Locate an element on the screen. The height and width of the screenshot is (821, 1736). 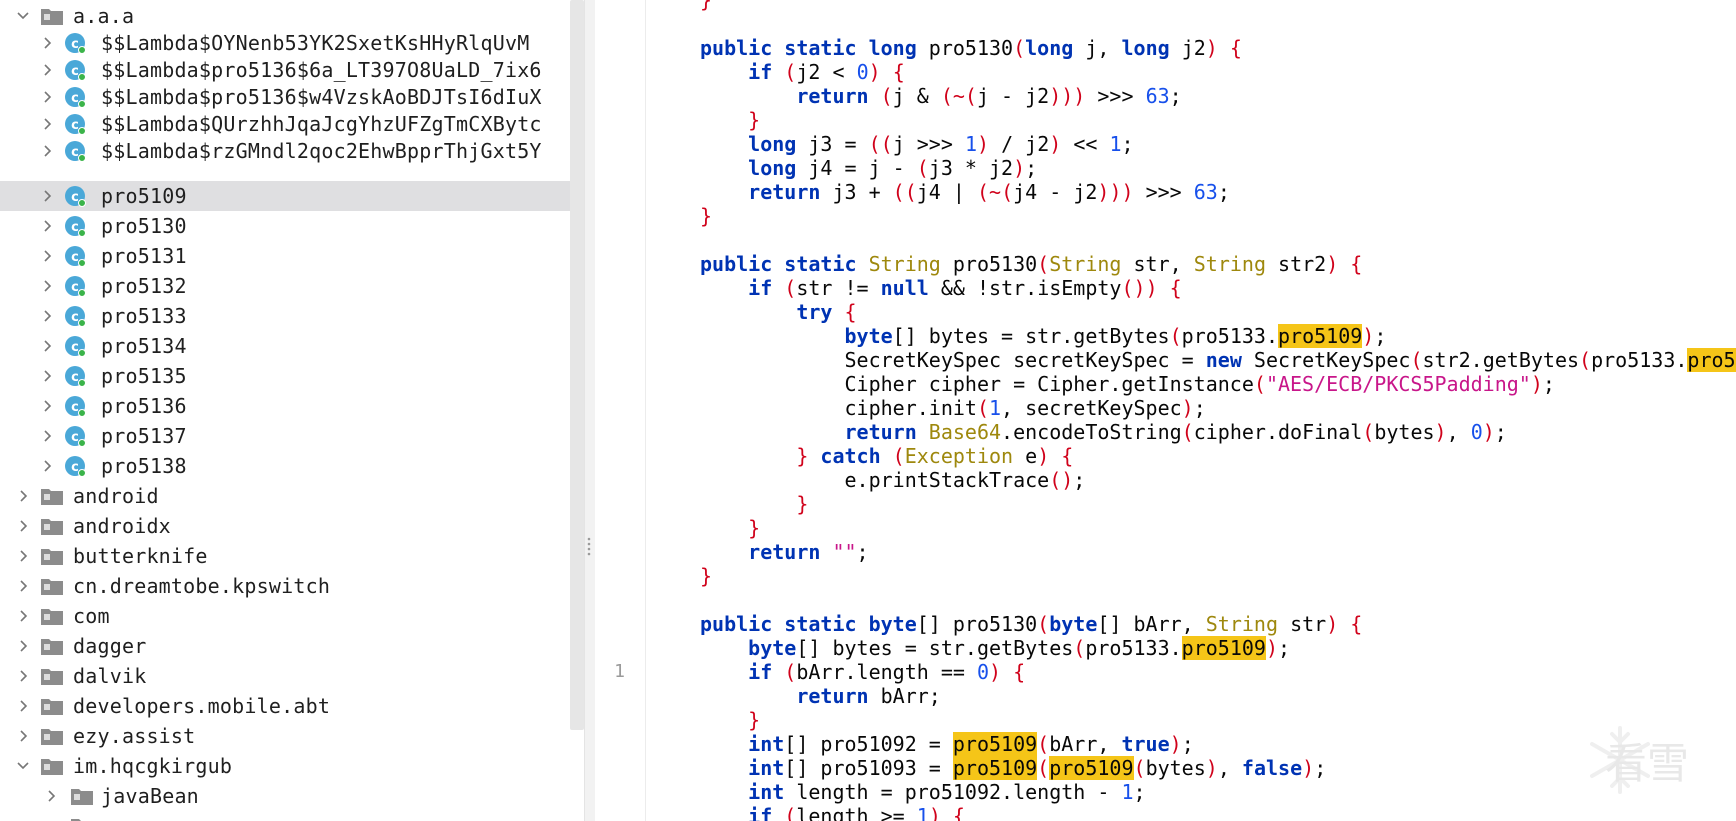
tree-class-lambda-4: c $$Lambda$QUrzhhJqaJcgYhzUFZgTmCXBytc is located at coordinates (285, 124).